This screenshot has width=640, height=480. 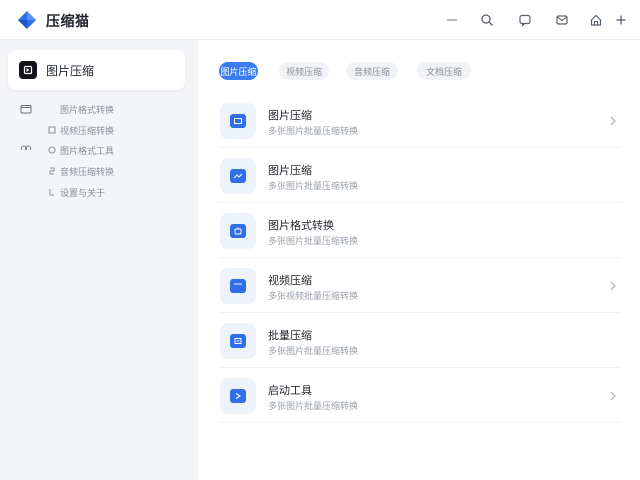 What do you see at coordinates (444, 71) in the screenshot?
I see `tab-document-compress: 文档压缩` at bounding box center [444, 71].